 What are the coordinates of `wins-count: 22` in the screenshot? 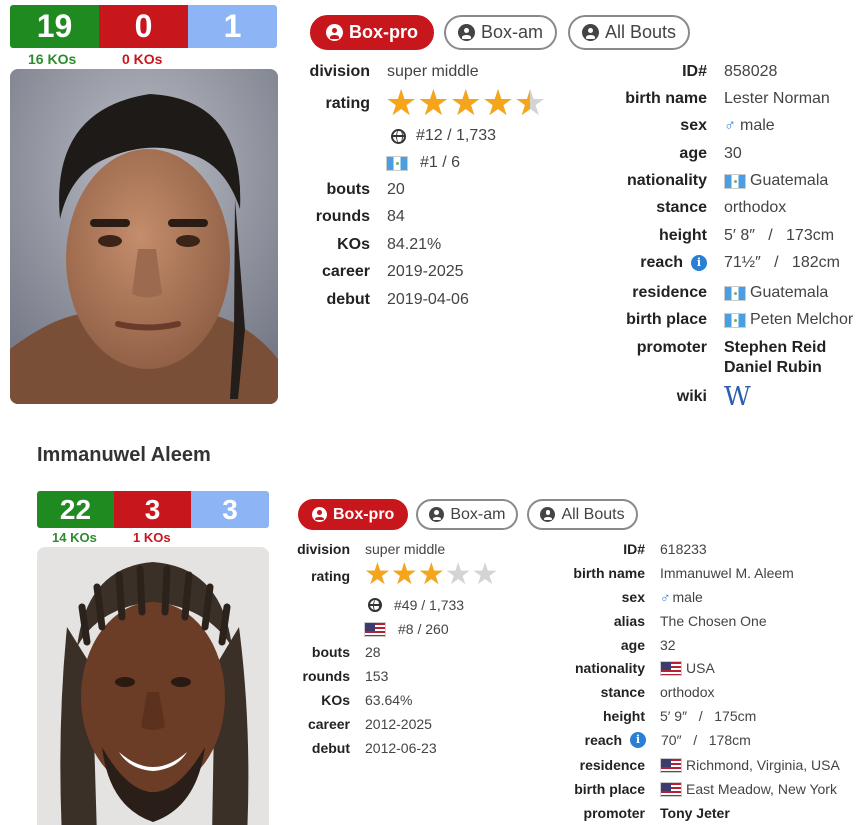 It's located at (75, 509).